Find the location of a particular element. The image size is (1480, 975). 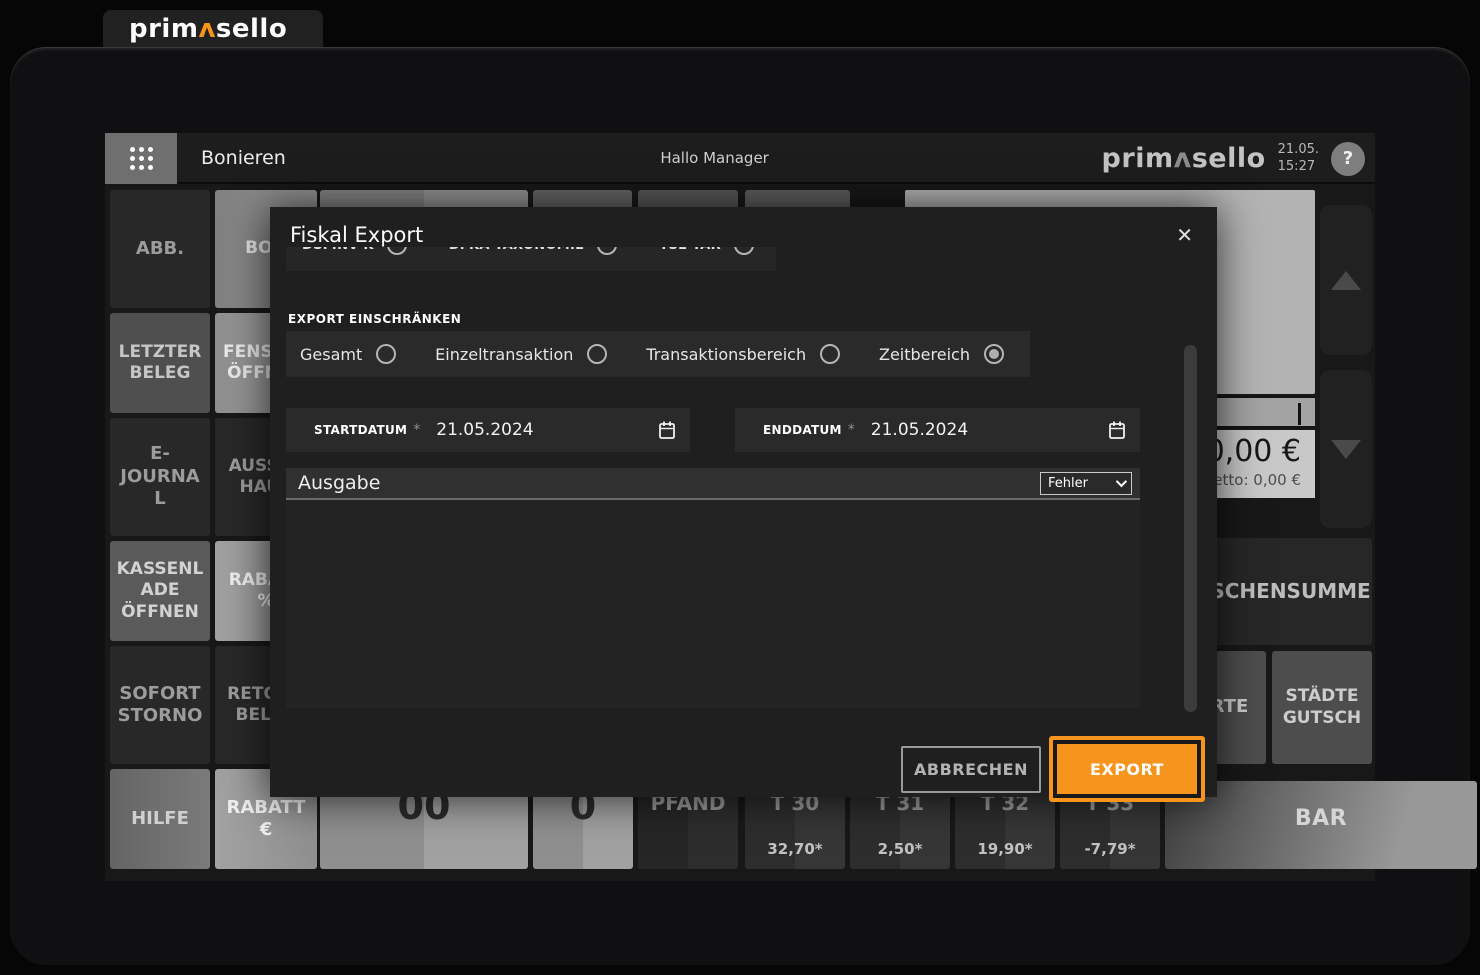

enddatum-field: ENDDATUM * 21.05.2024 is located at coordinates (937, 430).